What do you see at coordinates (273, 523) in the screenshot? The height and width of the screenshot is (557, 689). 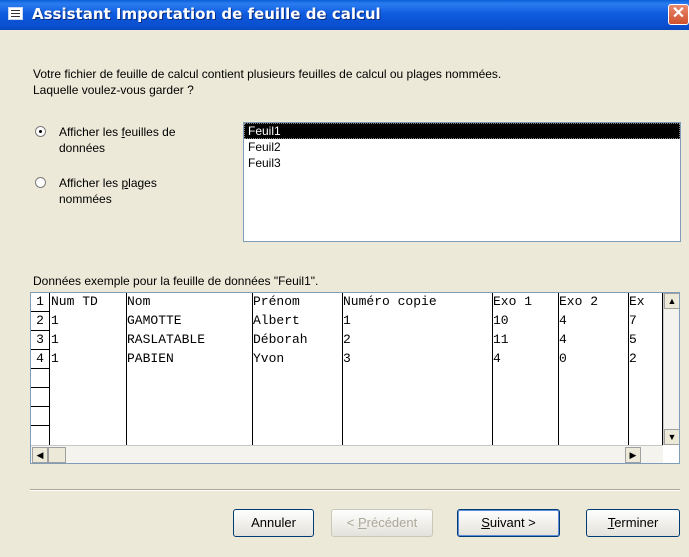 I see `cancel-button: Annuler` at bounding box center [273, 523].